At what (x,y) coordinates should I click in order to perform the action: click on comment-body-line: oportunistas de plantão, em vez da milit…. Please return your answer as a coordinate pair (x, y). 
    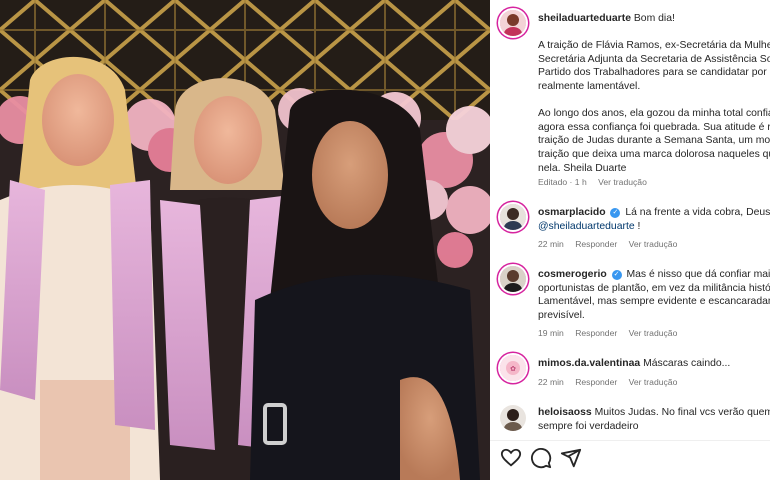
    Looking at the image, I should click on (654, 288).